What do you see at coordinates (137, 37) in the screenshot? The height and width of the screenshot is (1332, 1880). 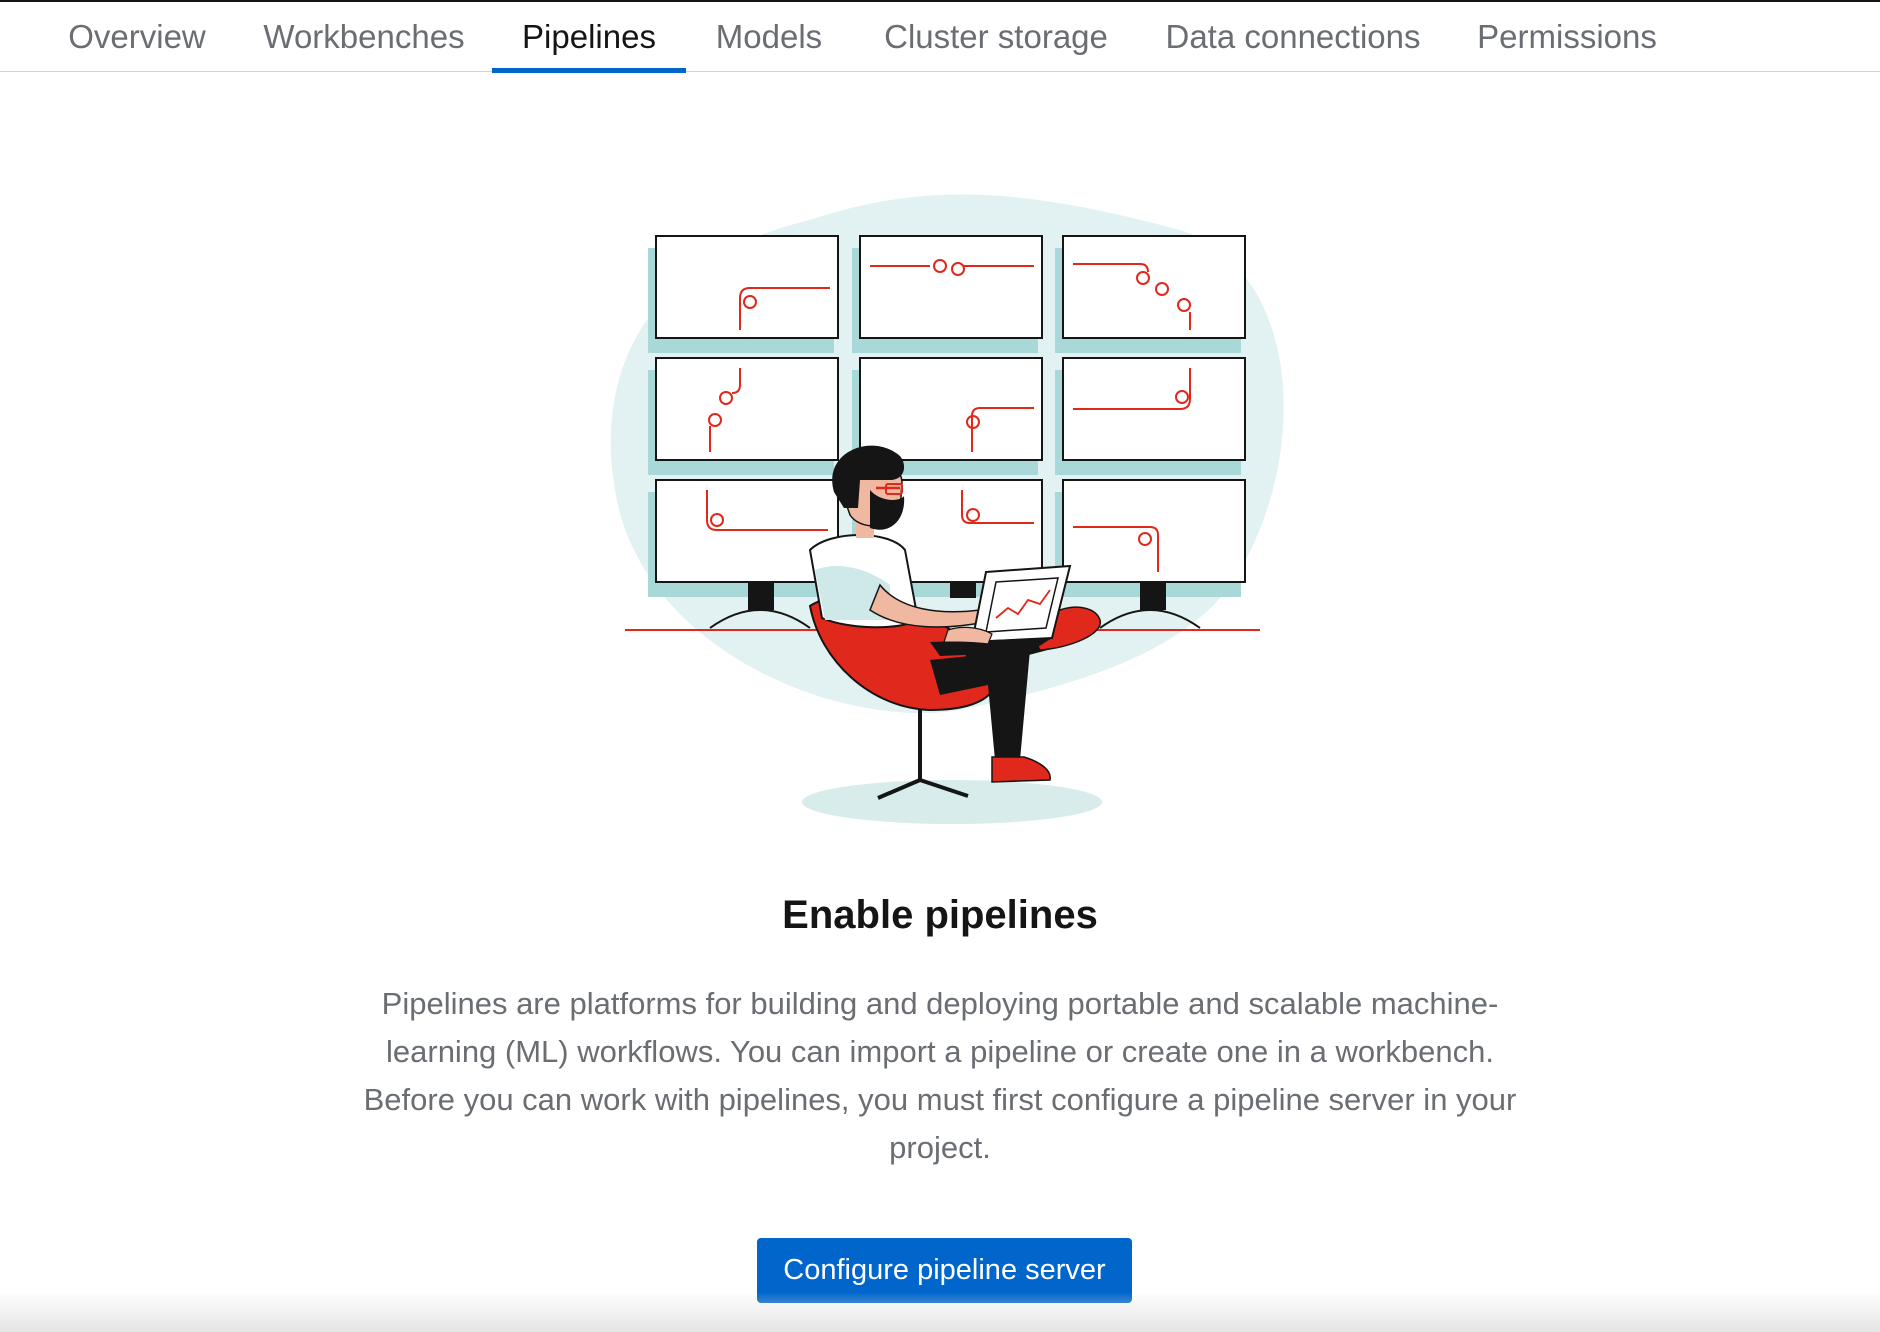 I see `tab-overview: Overview` at bounding box center [137, 37].